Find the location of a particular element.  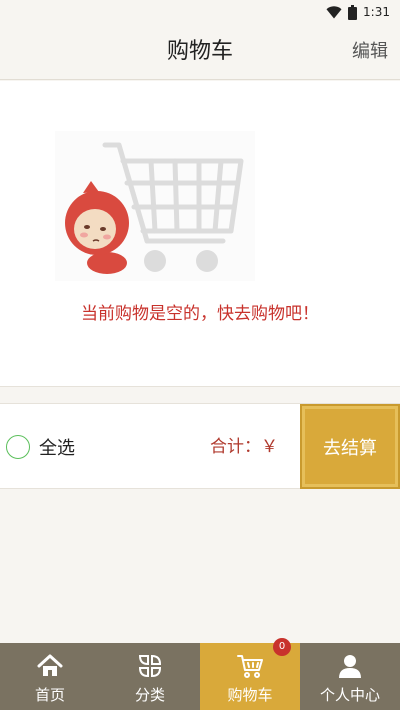

empty-cart-illustration is located at coordinates (155, 206).